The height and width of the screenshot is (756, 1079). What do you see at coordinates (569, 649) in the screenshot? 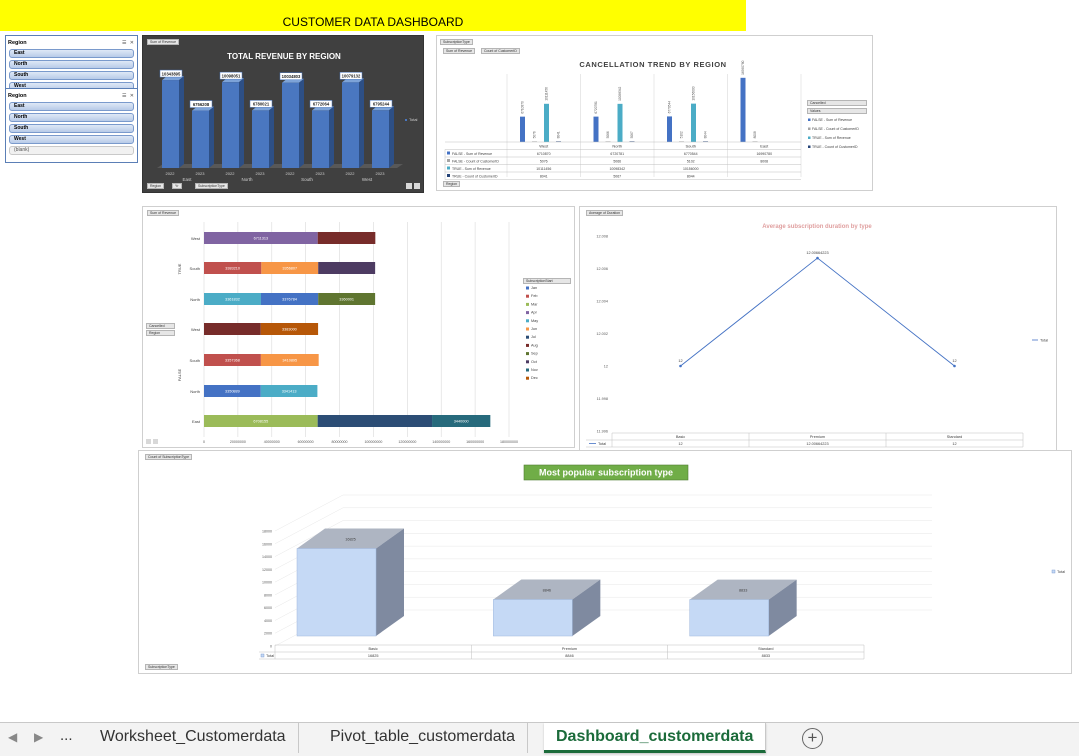
I see `table-header: Premium` at bounding box center [569, 649].